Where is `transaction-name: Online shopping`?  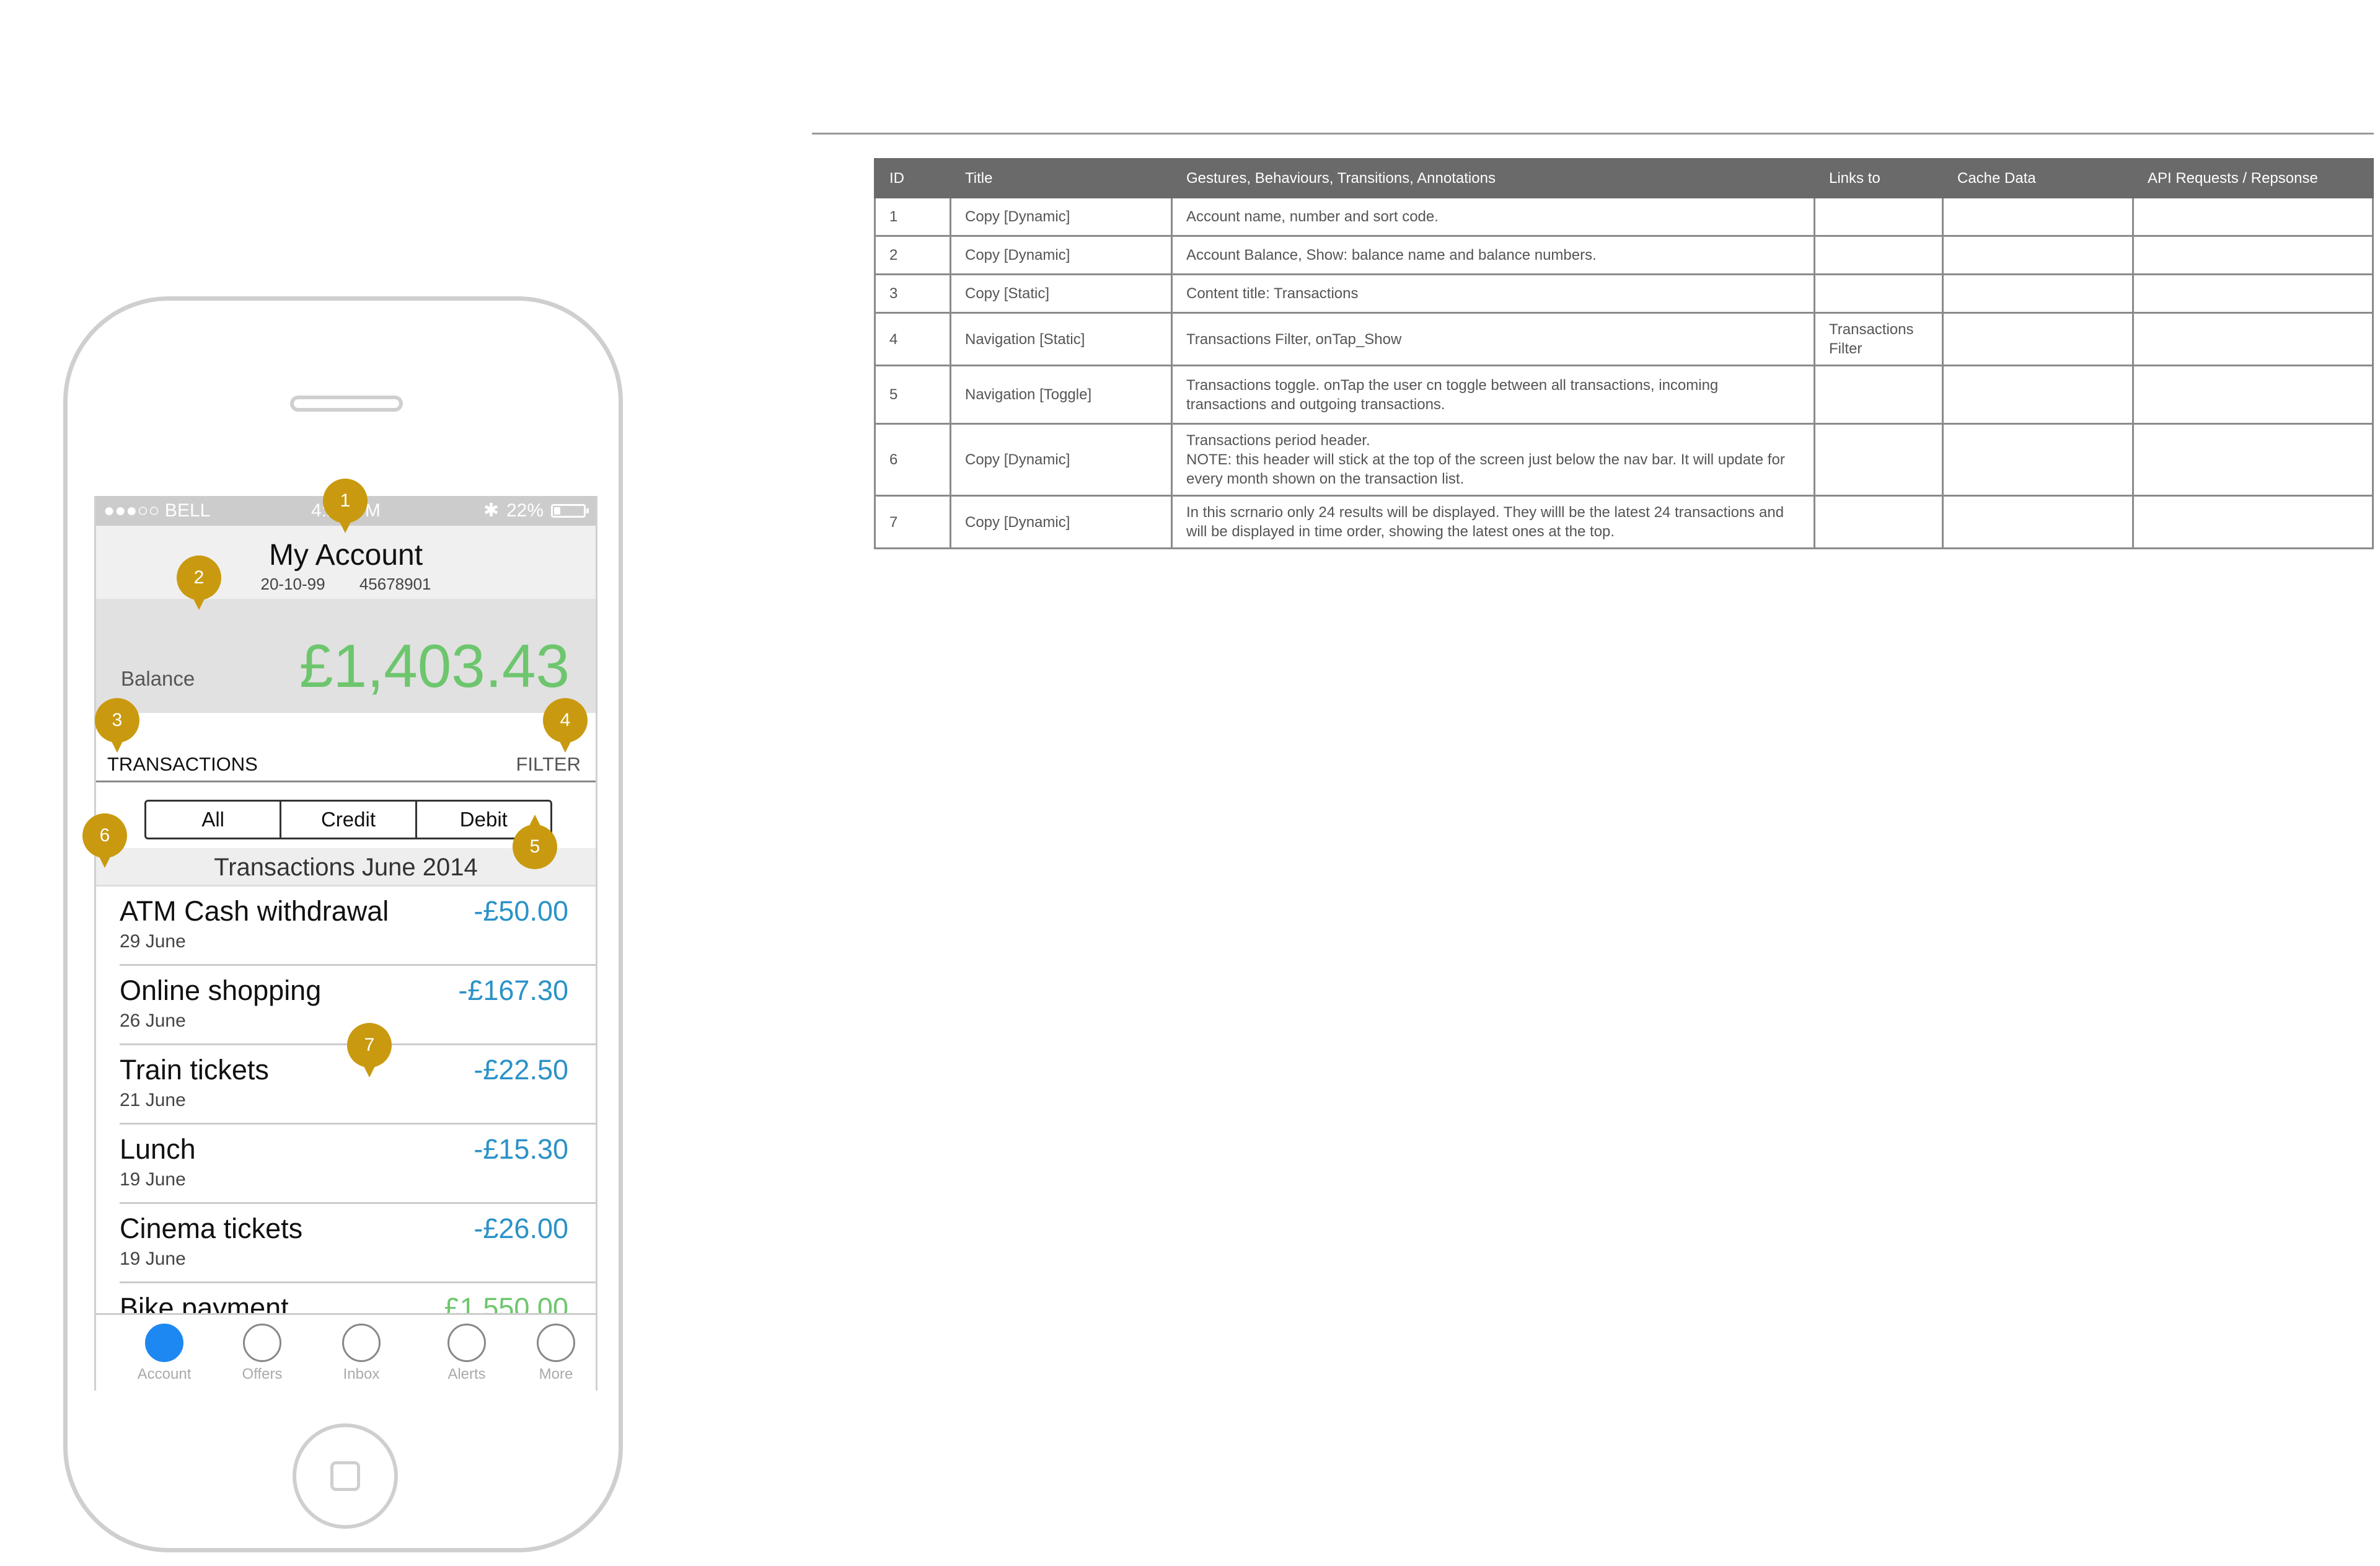
transaction-name: Online shopping is located at coordinates (221, 990).